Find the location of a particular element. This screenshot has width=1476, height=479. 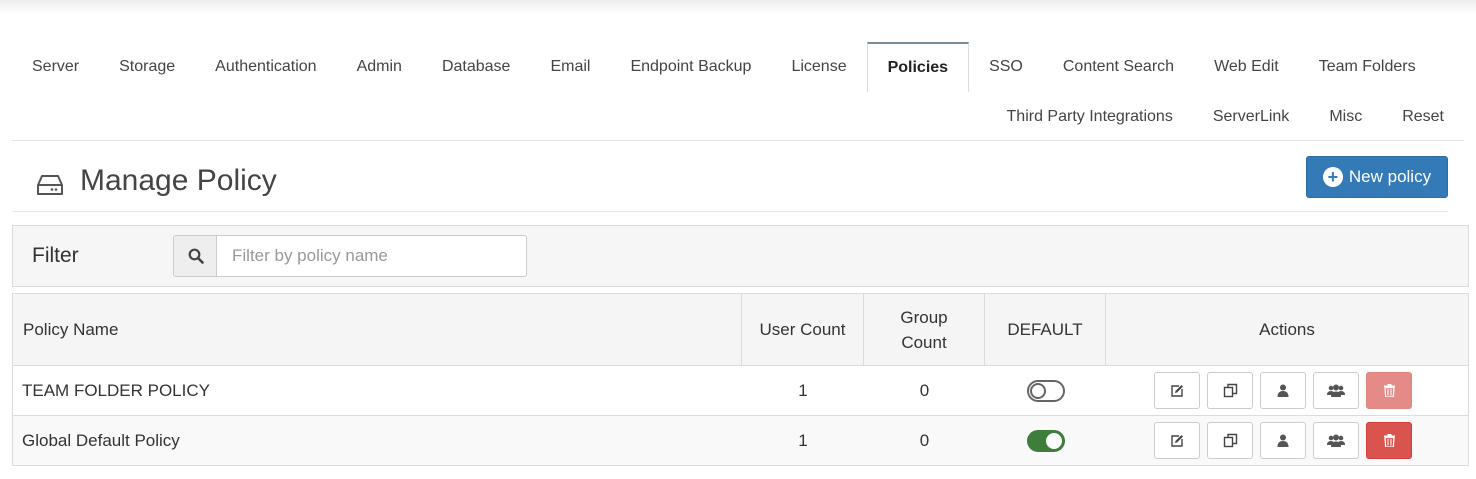

tab-policies: Policies is located at coordinates (918, 67).